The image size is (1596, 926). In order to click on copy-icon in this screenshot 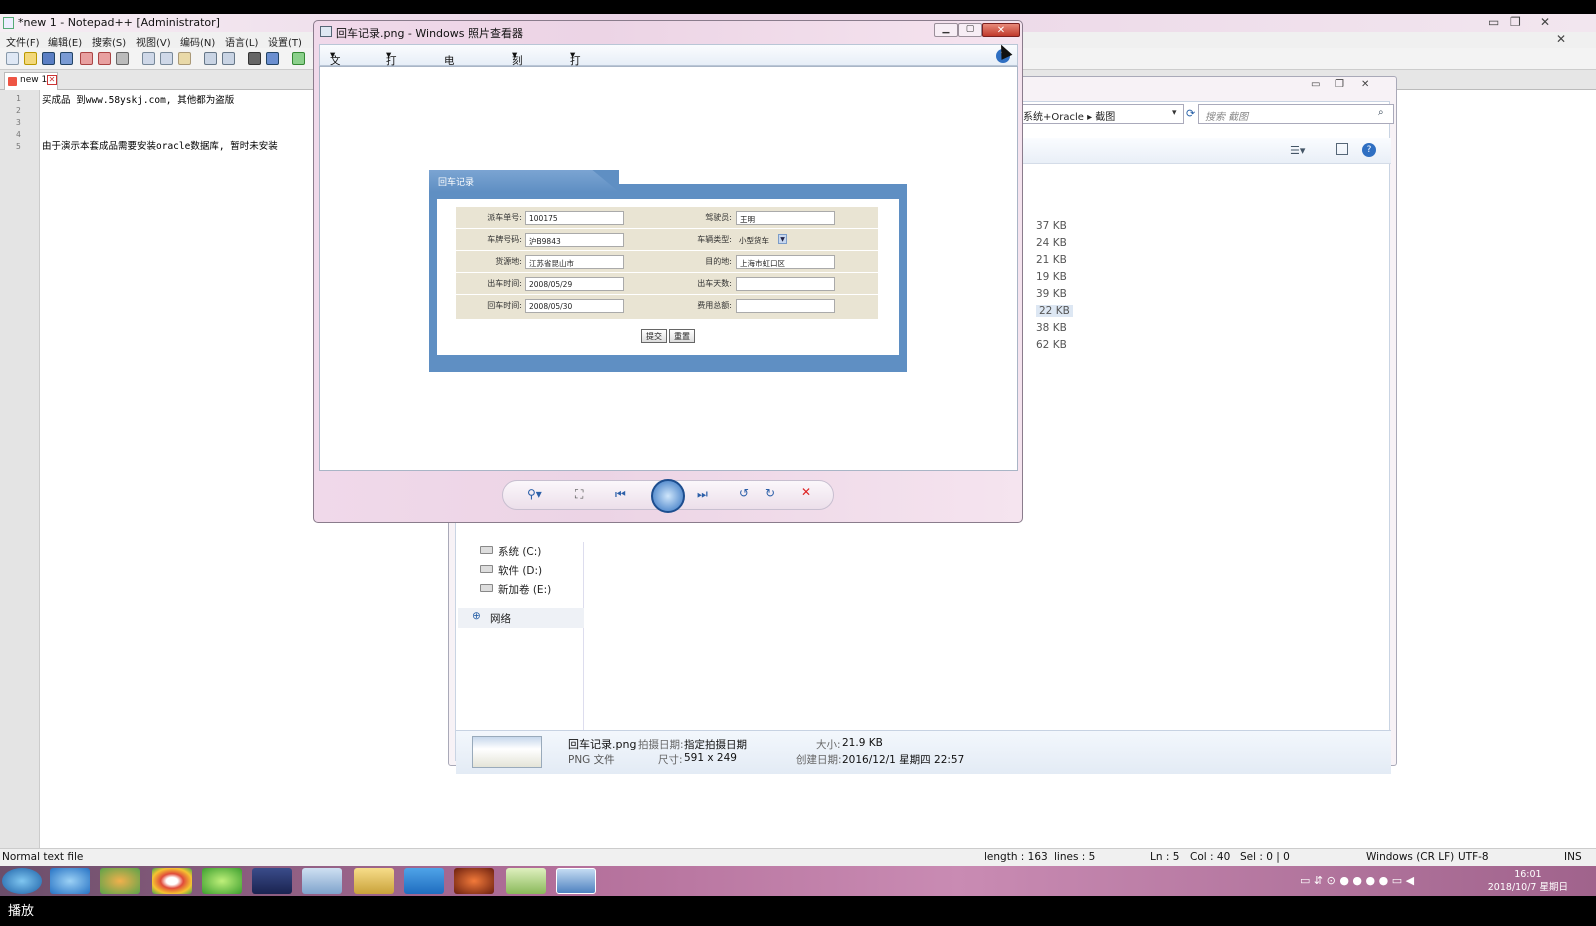, I will do `click(166, 58)`.